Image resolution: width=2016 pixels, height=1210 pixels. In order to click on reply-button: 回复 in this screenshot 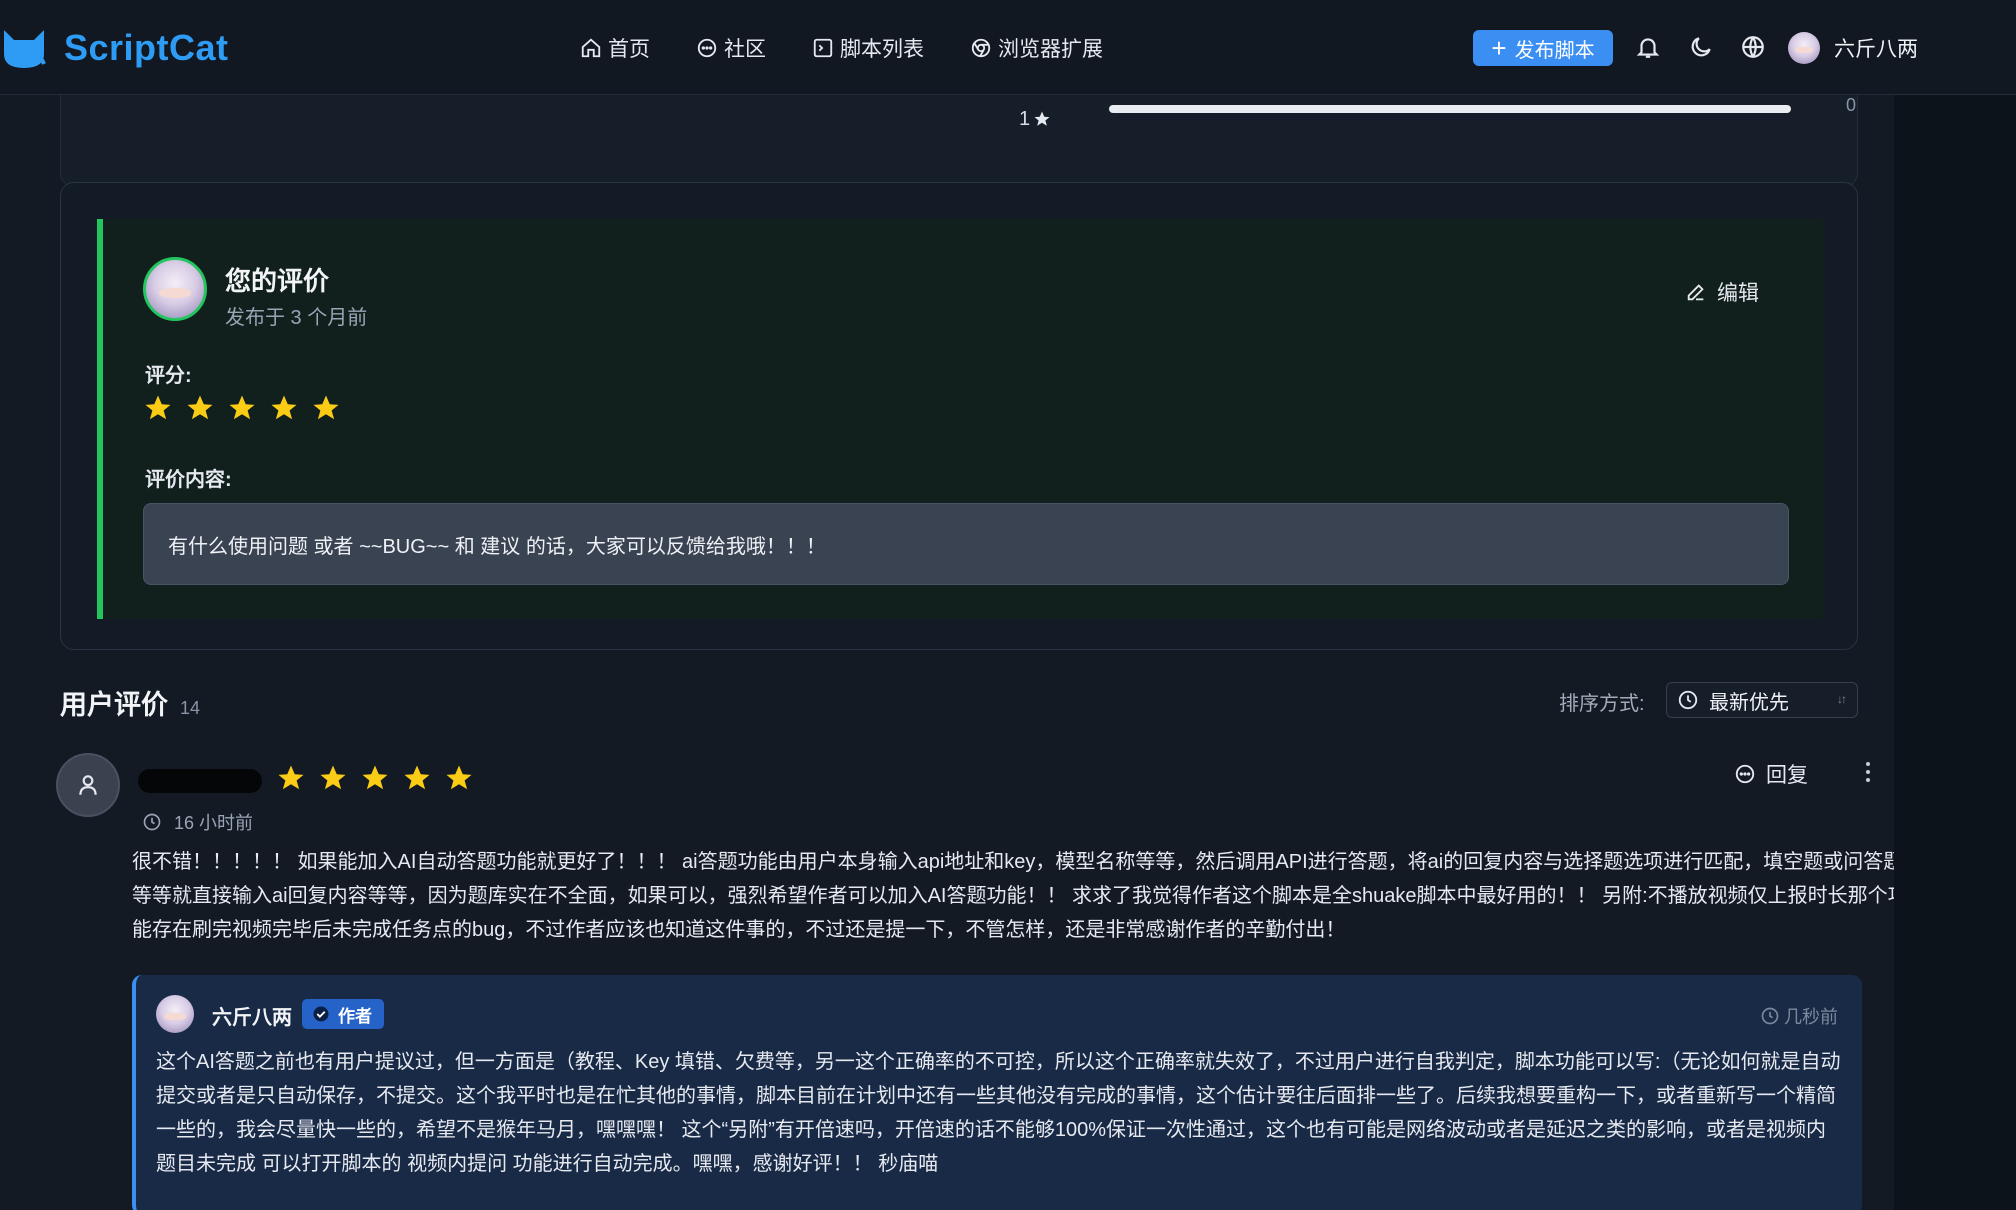, I will do `click(1771, 774)`.